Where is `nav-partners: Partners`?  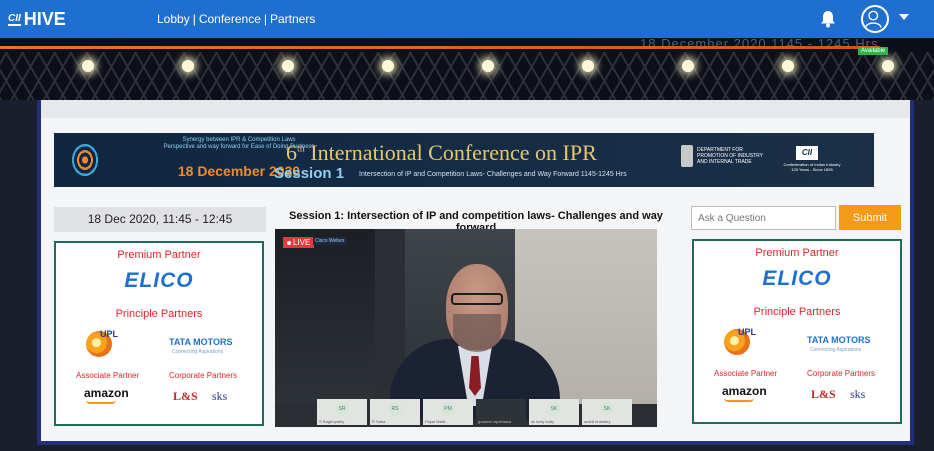
nav-partners: Partners is located at coordinates (292, 19).